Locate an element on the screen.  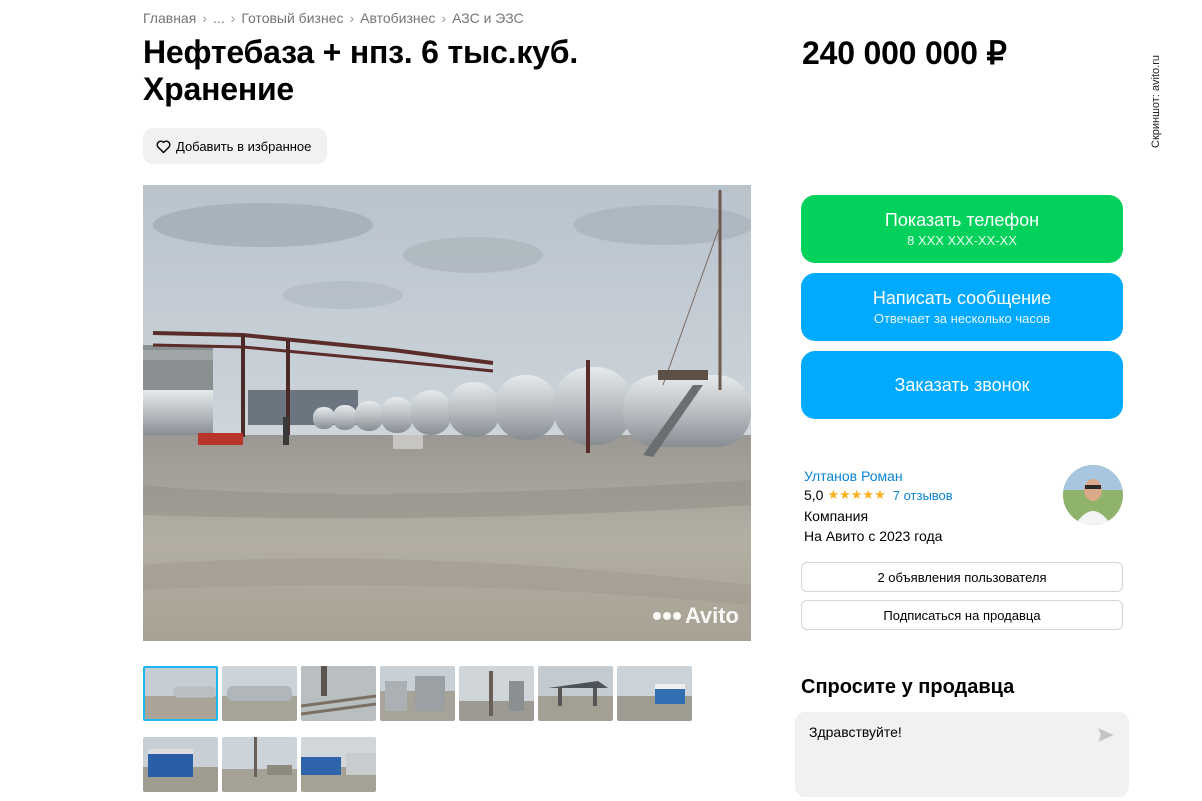
seller-since: На Авито с 2023 года is located at coordinates (873, 536).